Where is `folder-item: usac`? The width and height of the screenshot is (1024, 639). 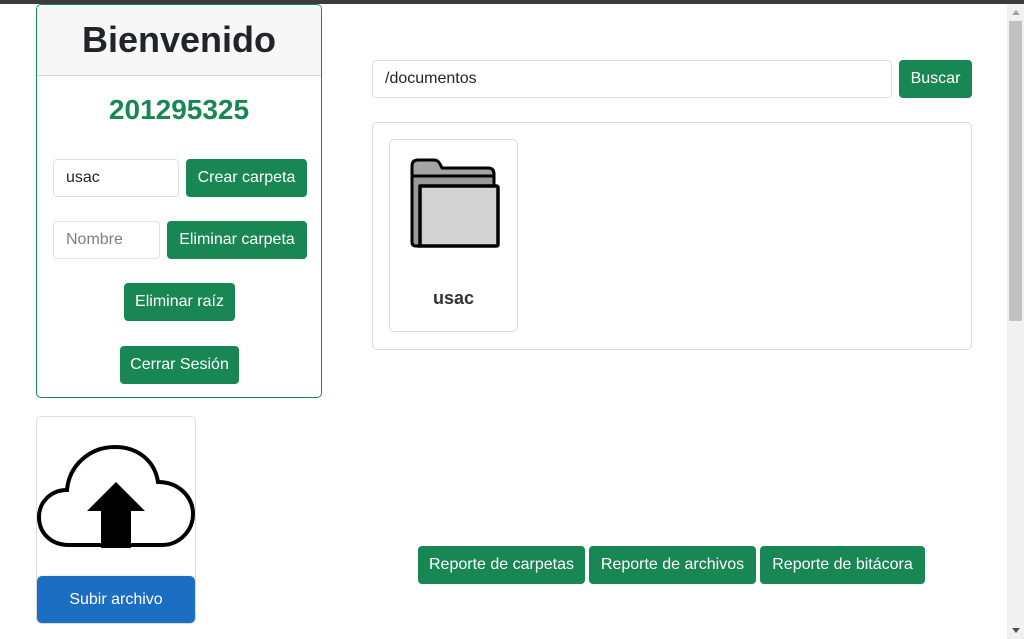
folder-item: usac is located at coordinates (453, 235).